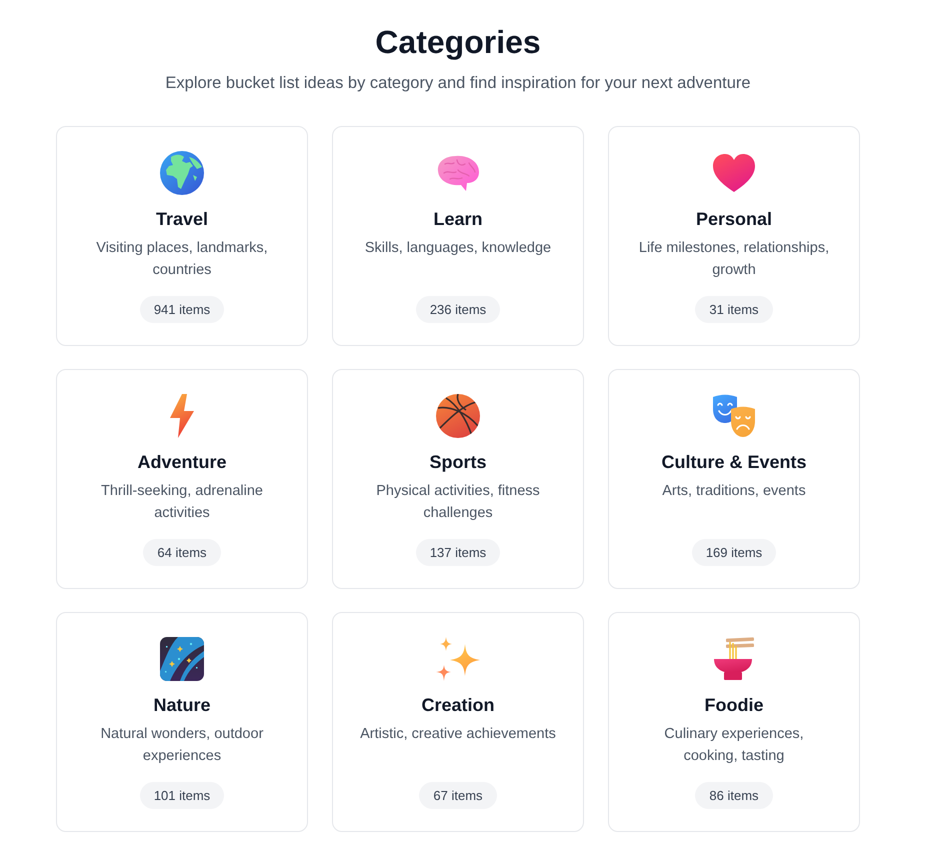 The width and height of the screenshot is (937, 858). I want to click on noodle-bowl-icon, so click(734, 659).